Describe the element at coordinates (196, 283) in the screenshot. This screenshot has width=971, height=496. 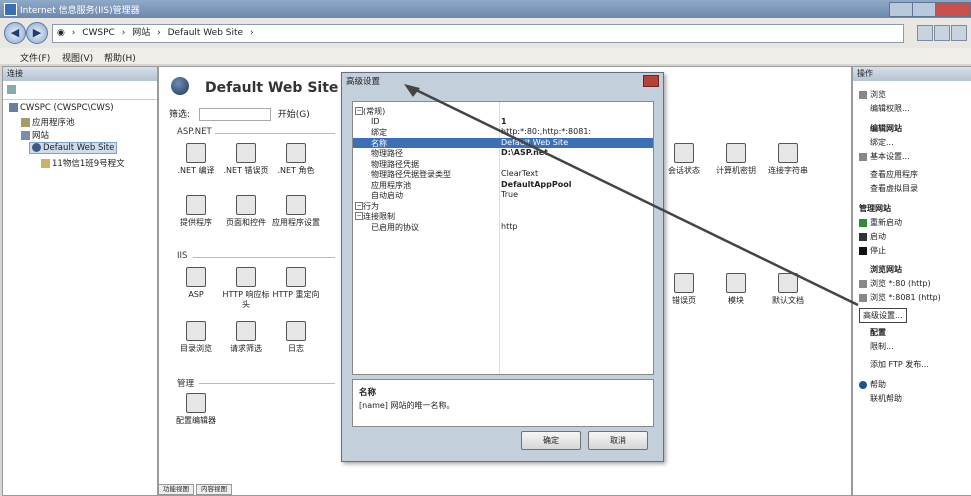
I see `feature-asp: ASP` at that location.